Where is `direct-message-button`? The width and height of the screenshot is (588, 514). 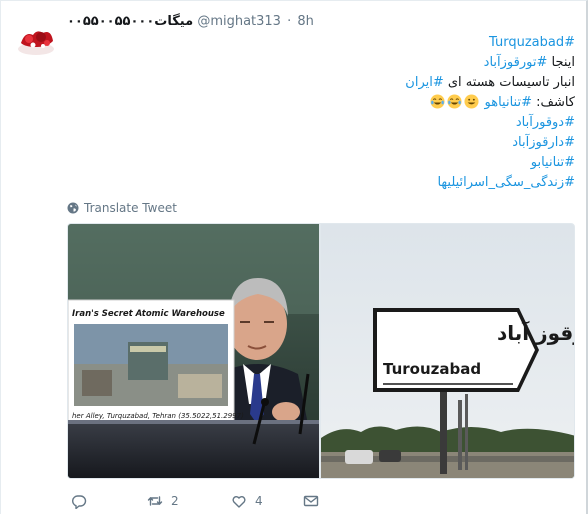
direct-message-button is located at coordinates (311, 501).